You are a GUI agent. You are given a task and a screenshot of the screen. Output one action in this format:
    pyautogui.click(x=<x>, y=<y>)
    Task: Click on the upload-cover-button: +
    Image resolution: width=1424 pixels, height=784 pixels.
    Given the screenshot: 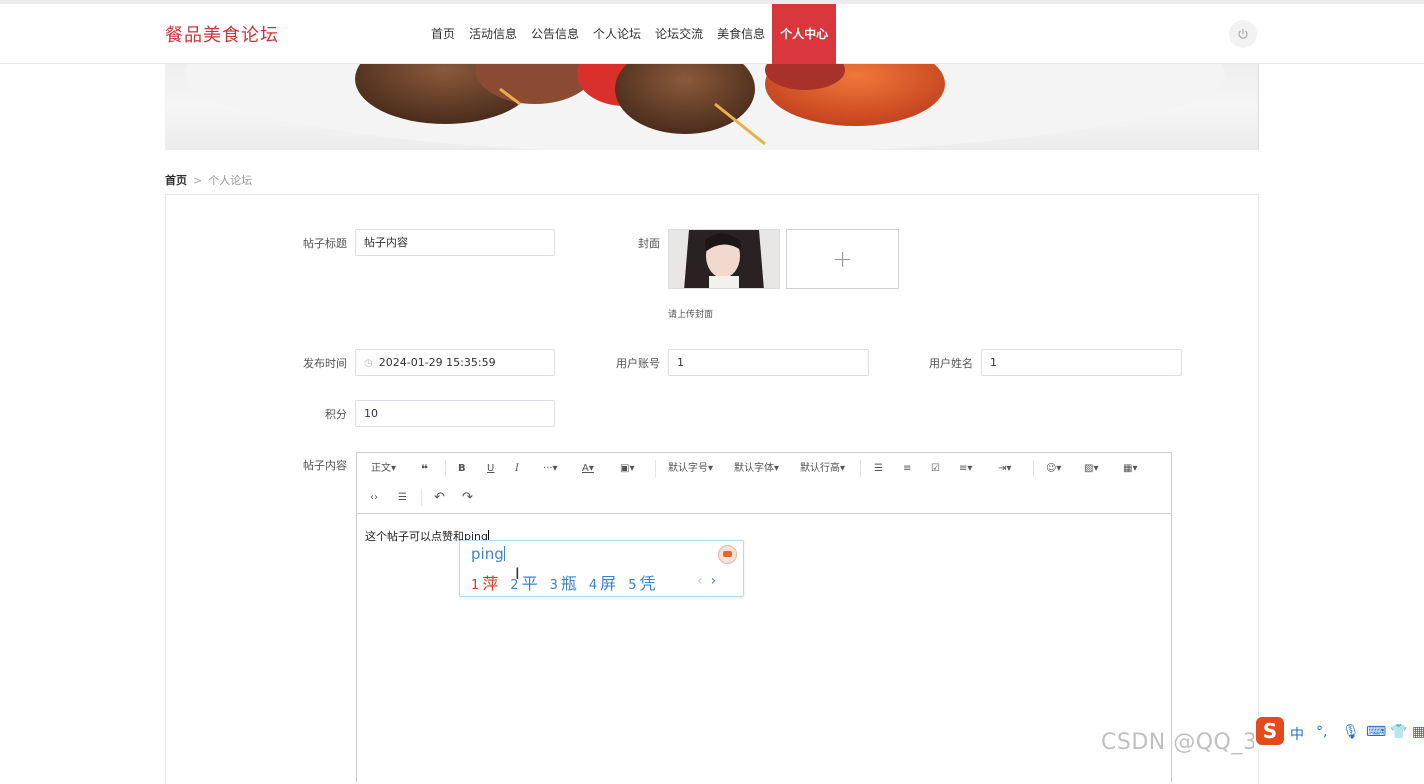 What is the action you would take?
    pyautogui.click(x=842, y=259)
    